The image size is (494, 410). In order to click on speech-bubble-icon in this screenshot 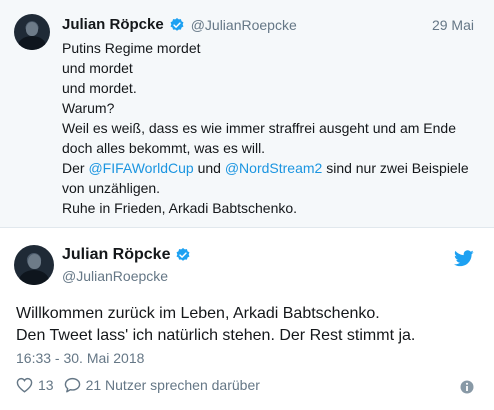, I will do `click(72, 385)`.